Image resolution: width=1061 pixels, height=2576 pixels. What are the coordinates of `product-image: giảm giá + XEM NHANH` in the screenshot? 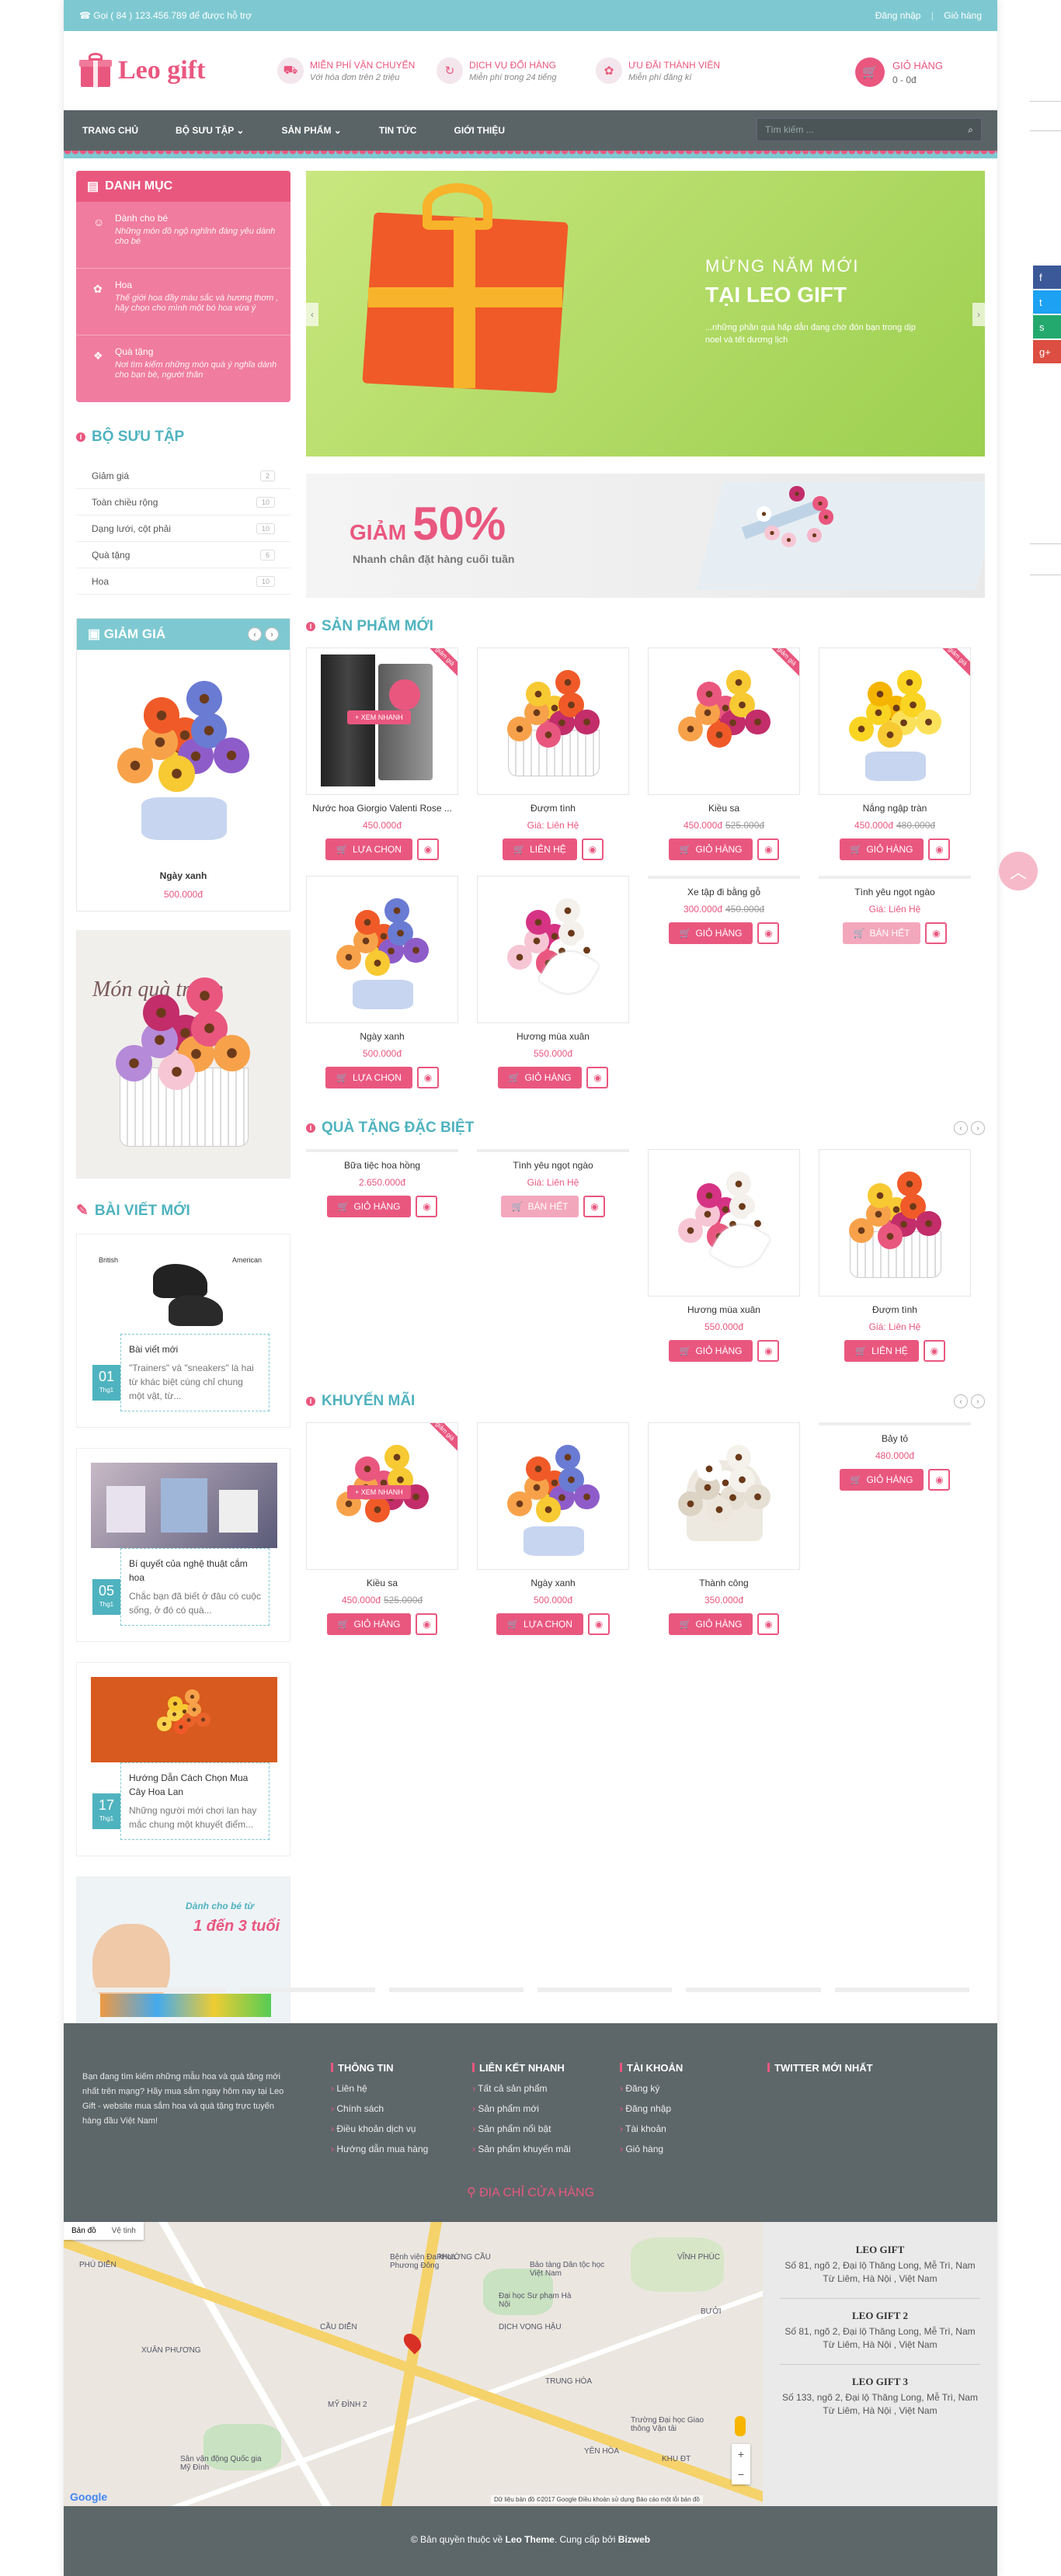 It's located at (382, 1496).